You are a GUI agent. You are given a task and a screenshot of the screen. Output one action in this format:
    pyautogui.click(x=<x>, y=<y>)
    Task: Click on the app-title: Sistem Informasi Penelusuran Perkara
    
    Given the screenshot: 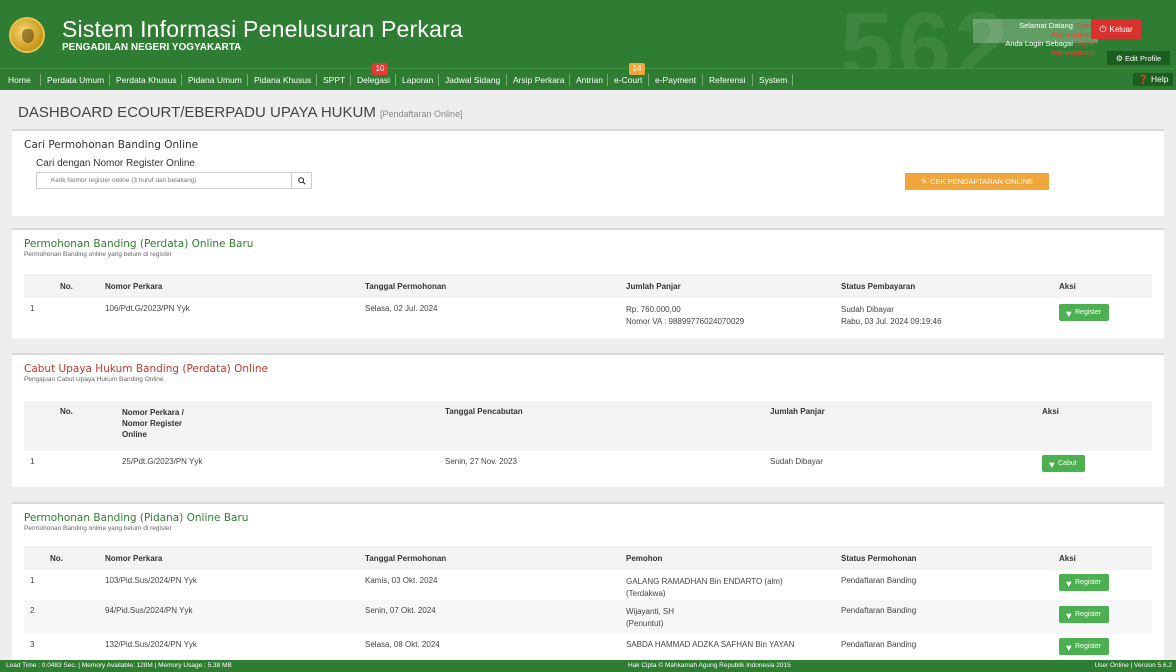 What is the action you would take?
    pyautogui.click(x=262, y=29)
    